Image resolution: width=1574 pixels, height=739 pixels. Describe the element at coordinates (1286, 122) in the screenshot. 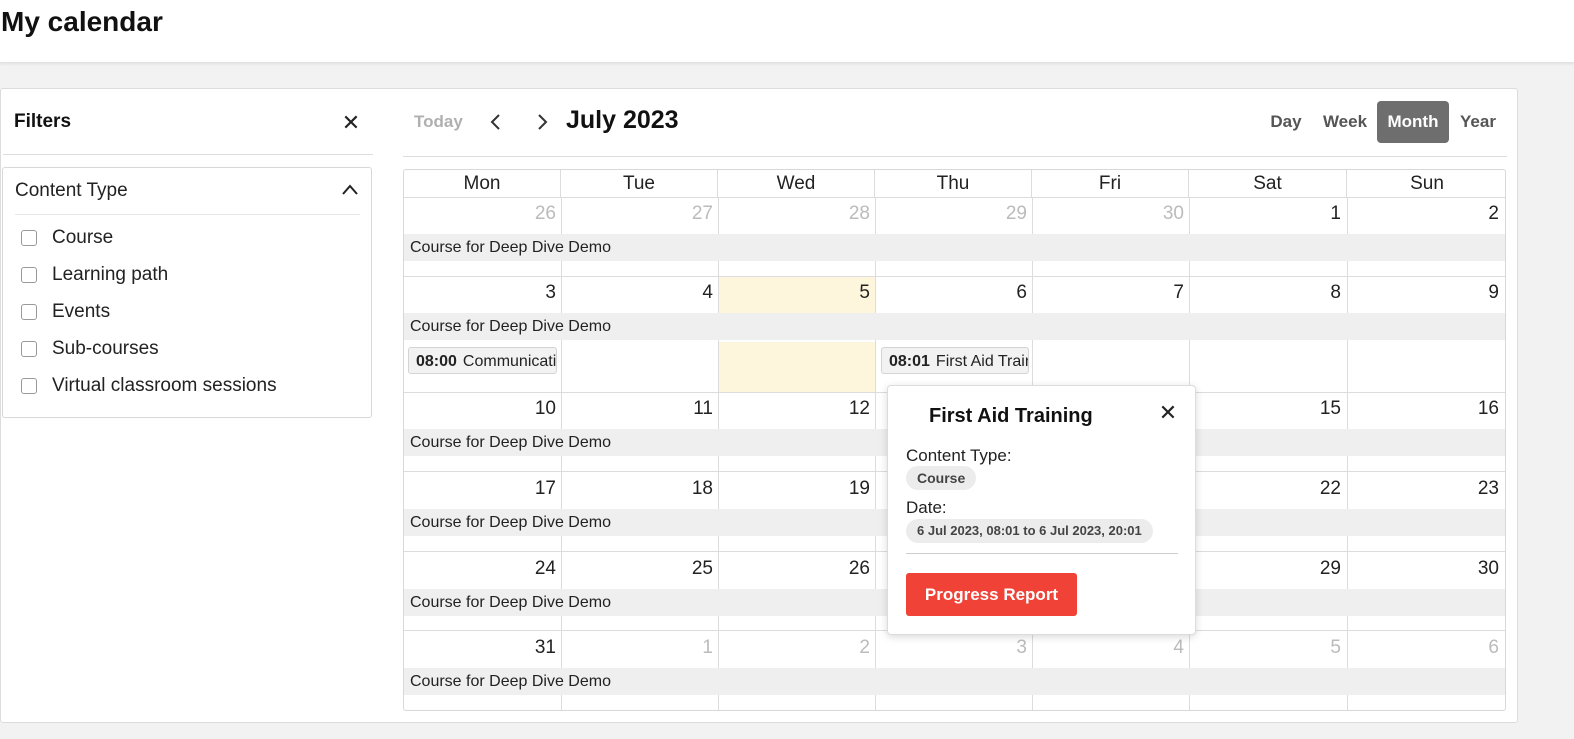

I see `view-day-button: Day` at that location.